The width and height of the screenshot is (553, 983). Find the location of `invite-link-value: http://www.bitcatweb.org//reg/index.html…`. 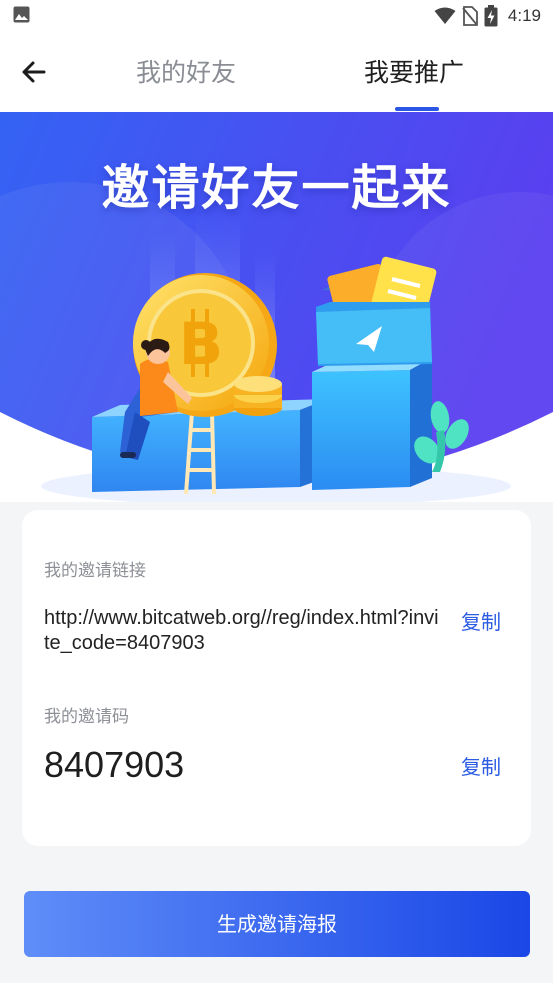

invite-link-value: http://www.bitcatweb.org//reg/index.html… is located at coordinates (241, 630).